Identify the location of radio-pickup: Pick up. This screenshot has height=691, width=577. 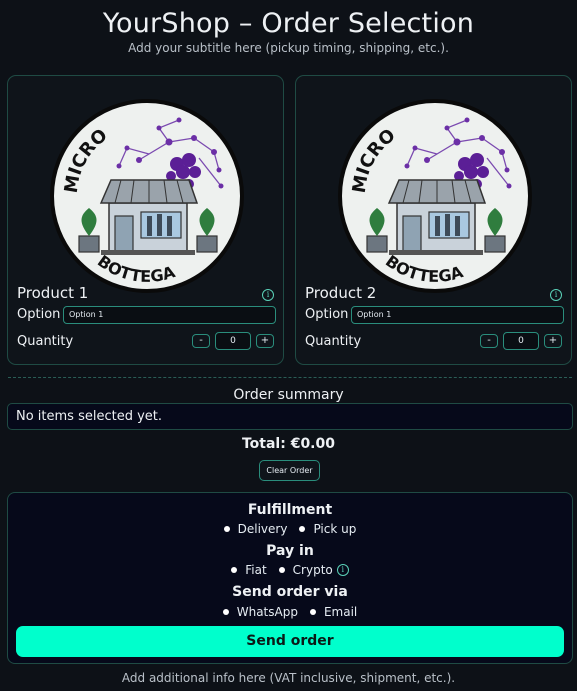
(327, 529).